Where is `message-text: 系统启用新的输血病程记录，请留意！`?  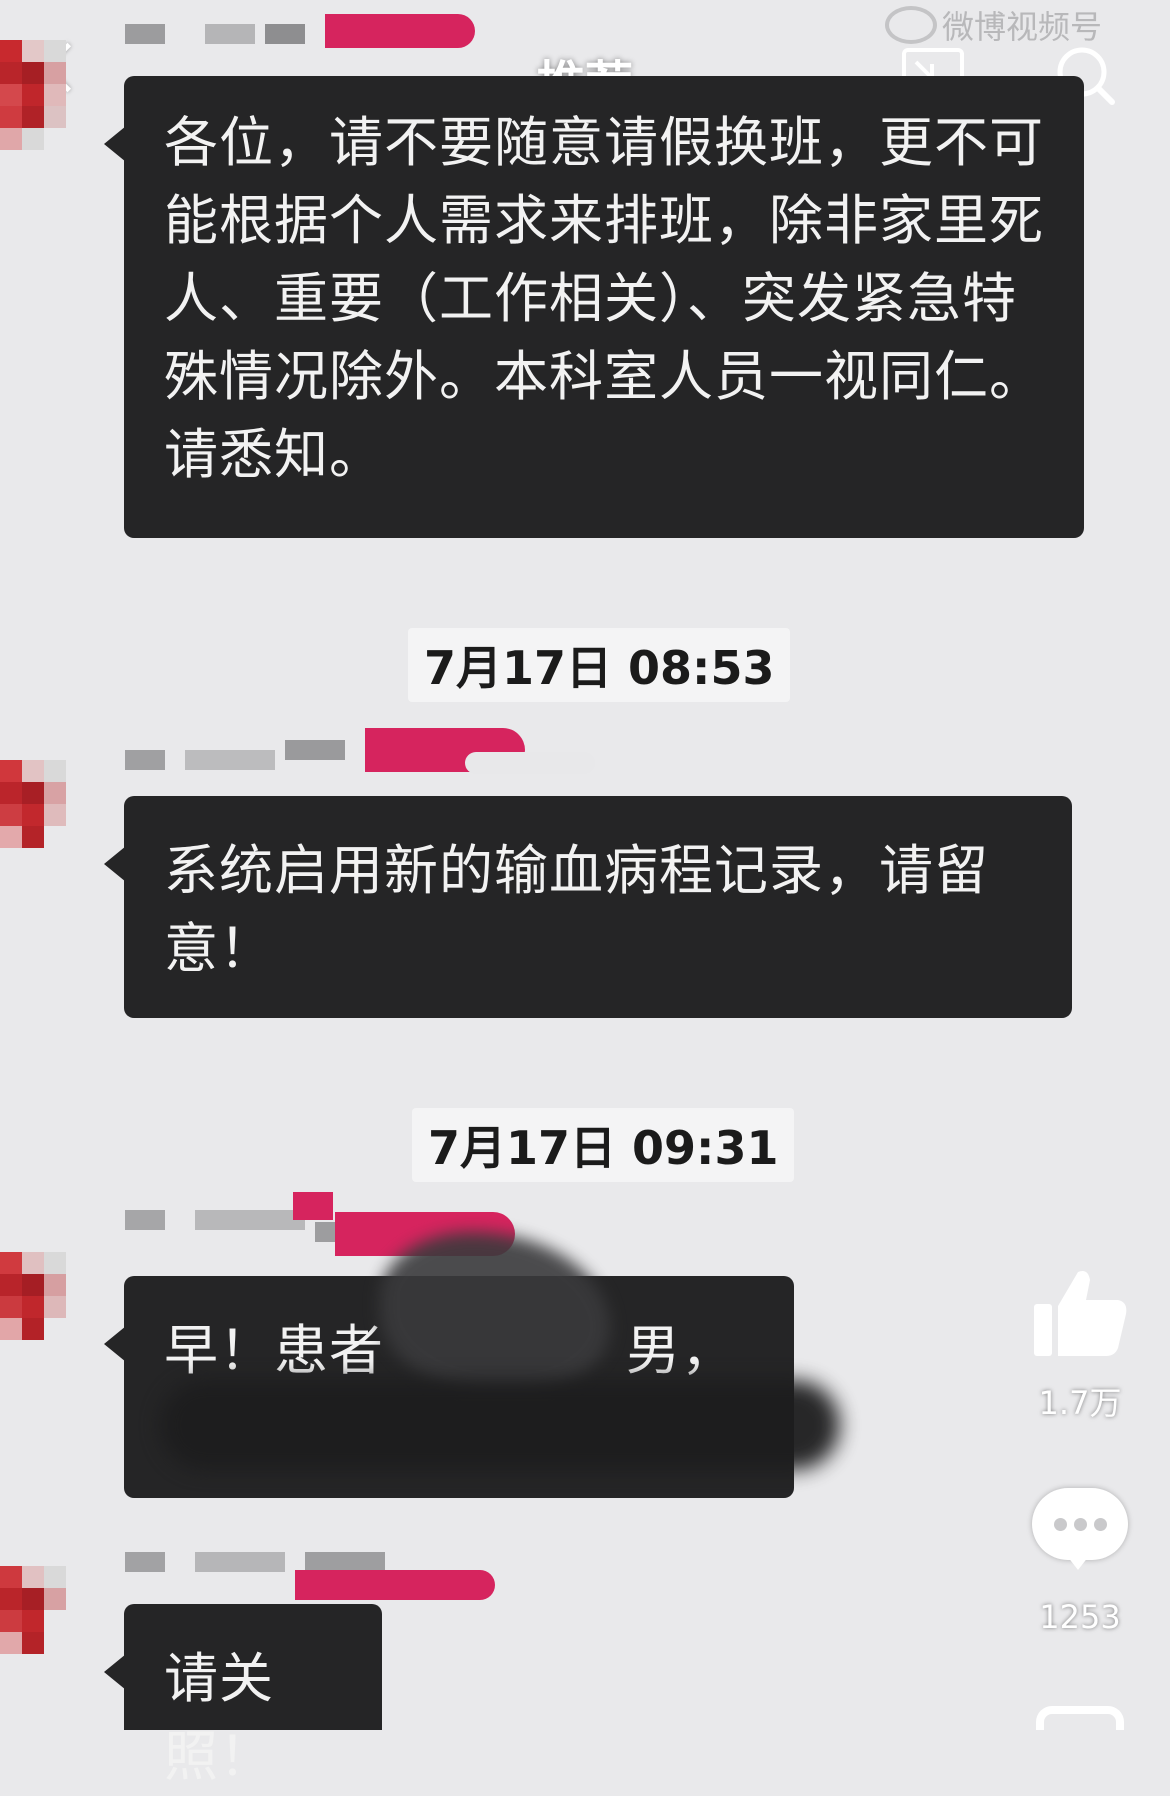
message-text: 系统启用新的输血病程记录，请留意！ is located at coordinates (576, 909).